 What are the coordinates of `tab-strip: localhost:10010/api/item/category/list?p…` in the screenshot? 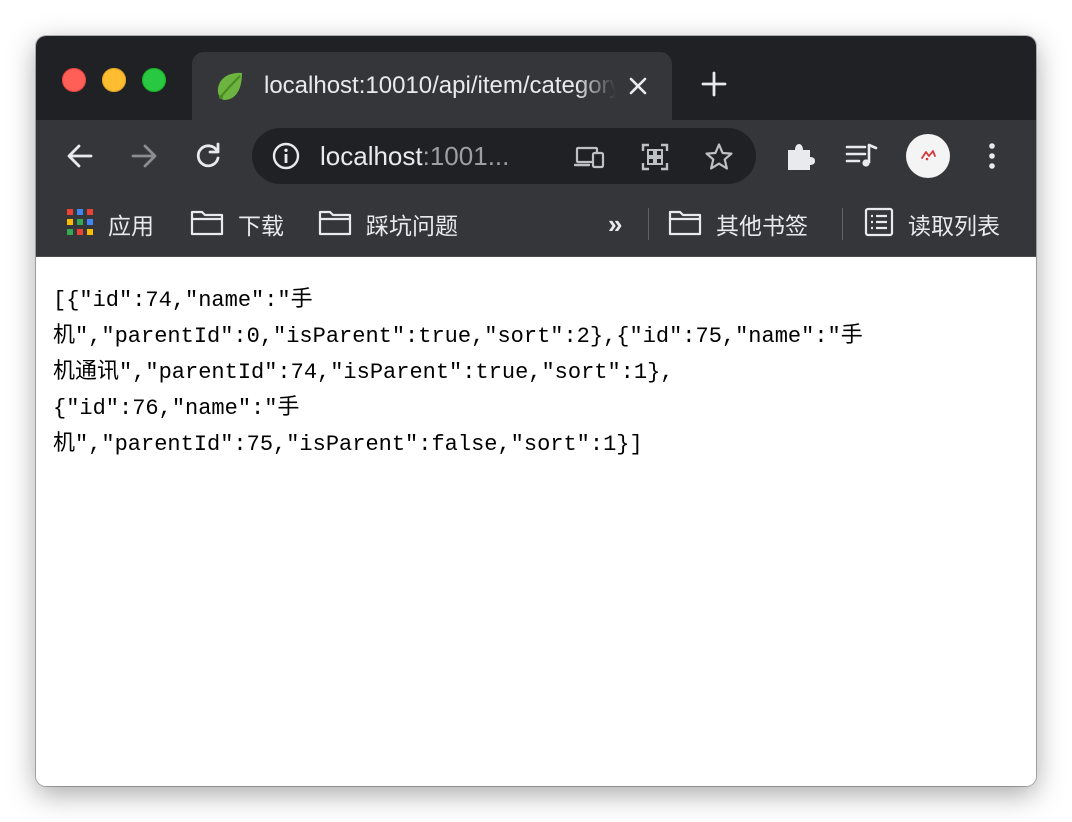 It's located at (536, 78).